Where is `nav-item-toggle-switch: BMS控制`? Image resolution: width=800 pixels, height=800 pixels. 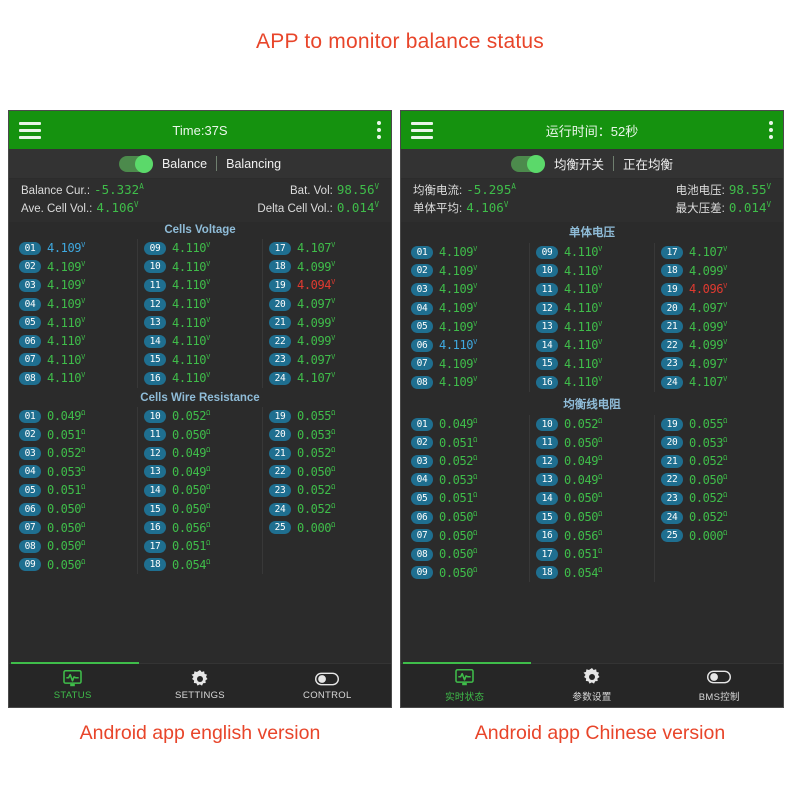
nav-item-toggle-switch: BMS控制 is located at coordinates (719, 685).